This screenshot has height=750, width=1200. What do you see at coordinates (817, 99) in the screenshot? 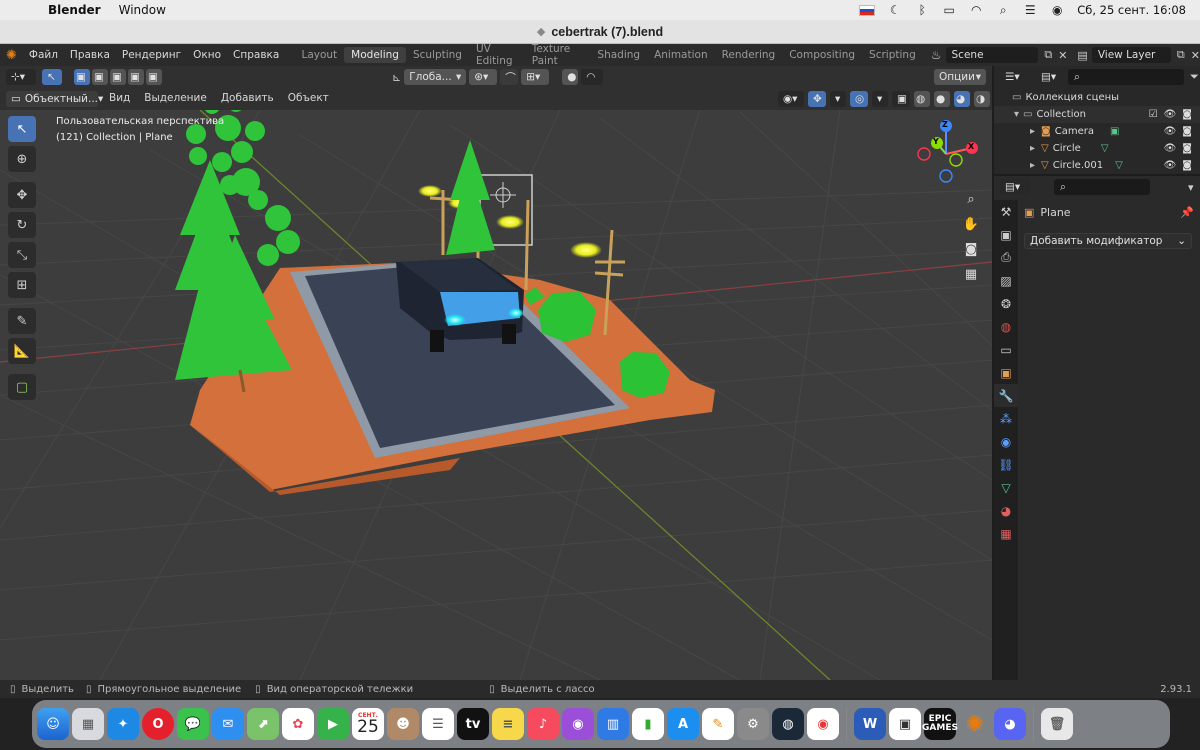
I see `gizmo-toggle-icon: ✥` at bounding box center [817, 99].